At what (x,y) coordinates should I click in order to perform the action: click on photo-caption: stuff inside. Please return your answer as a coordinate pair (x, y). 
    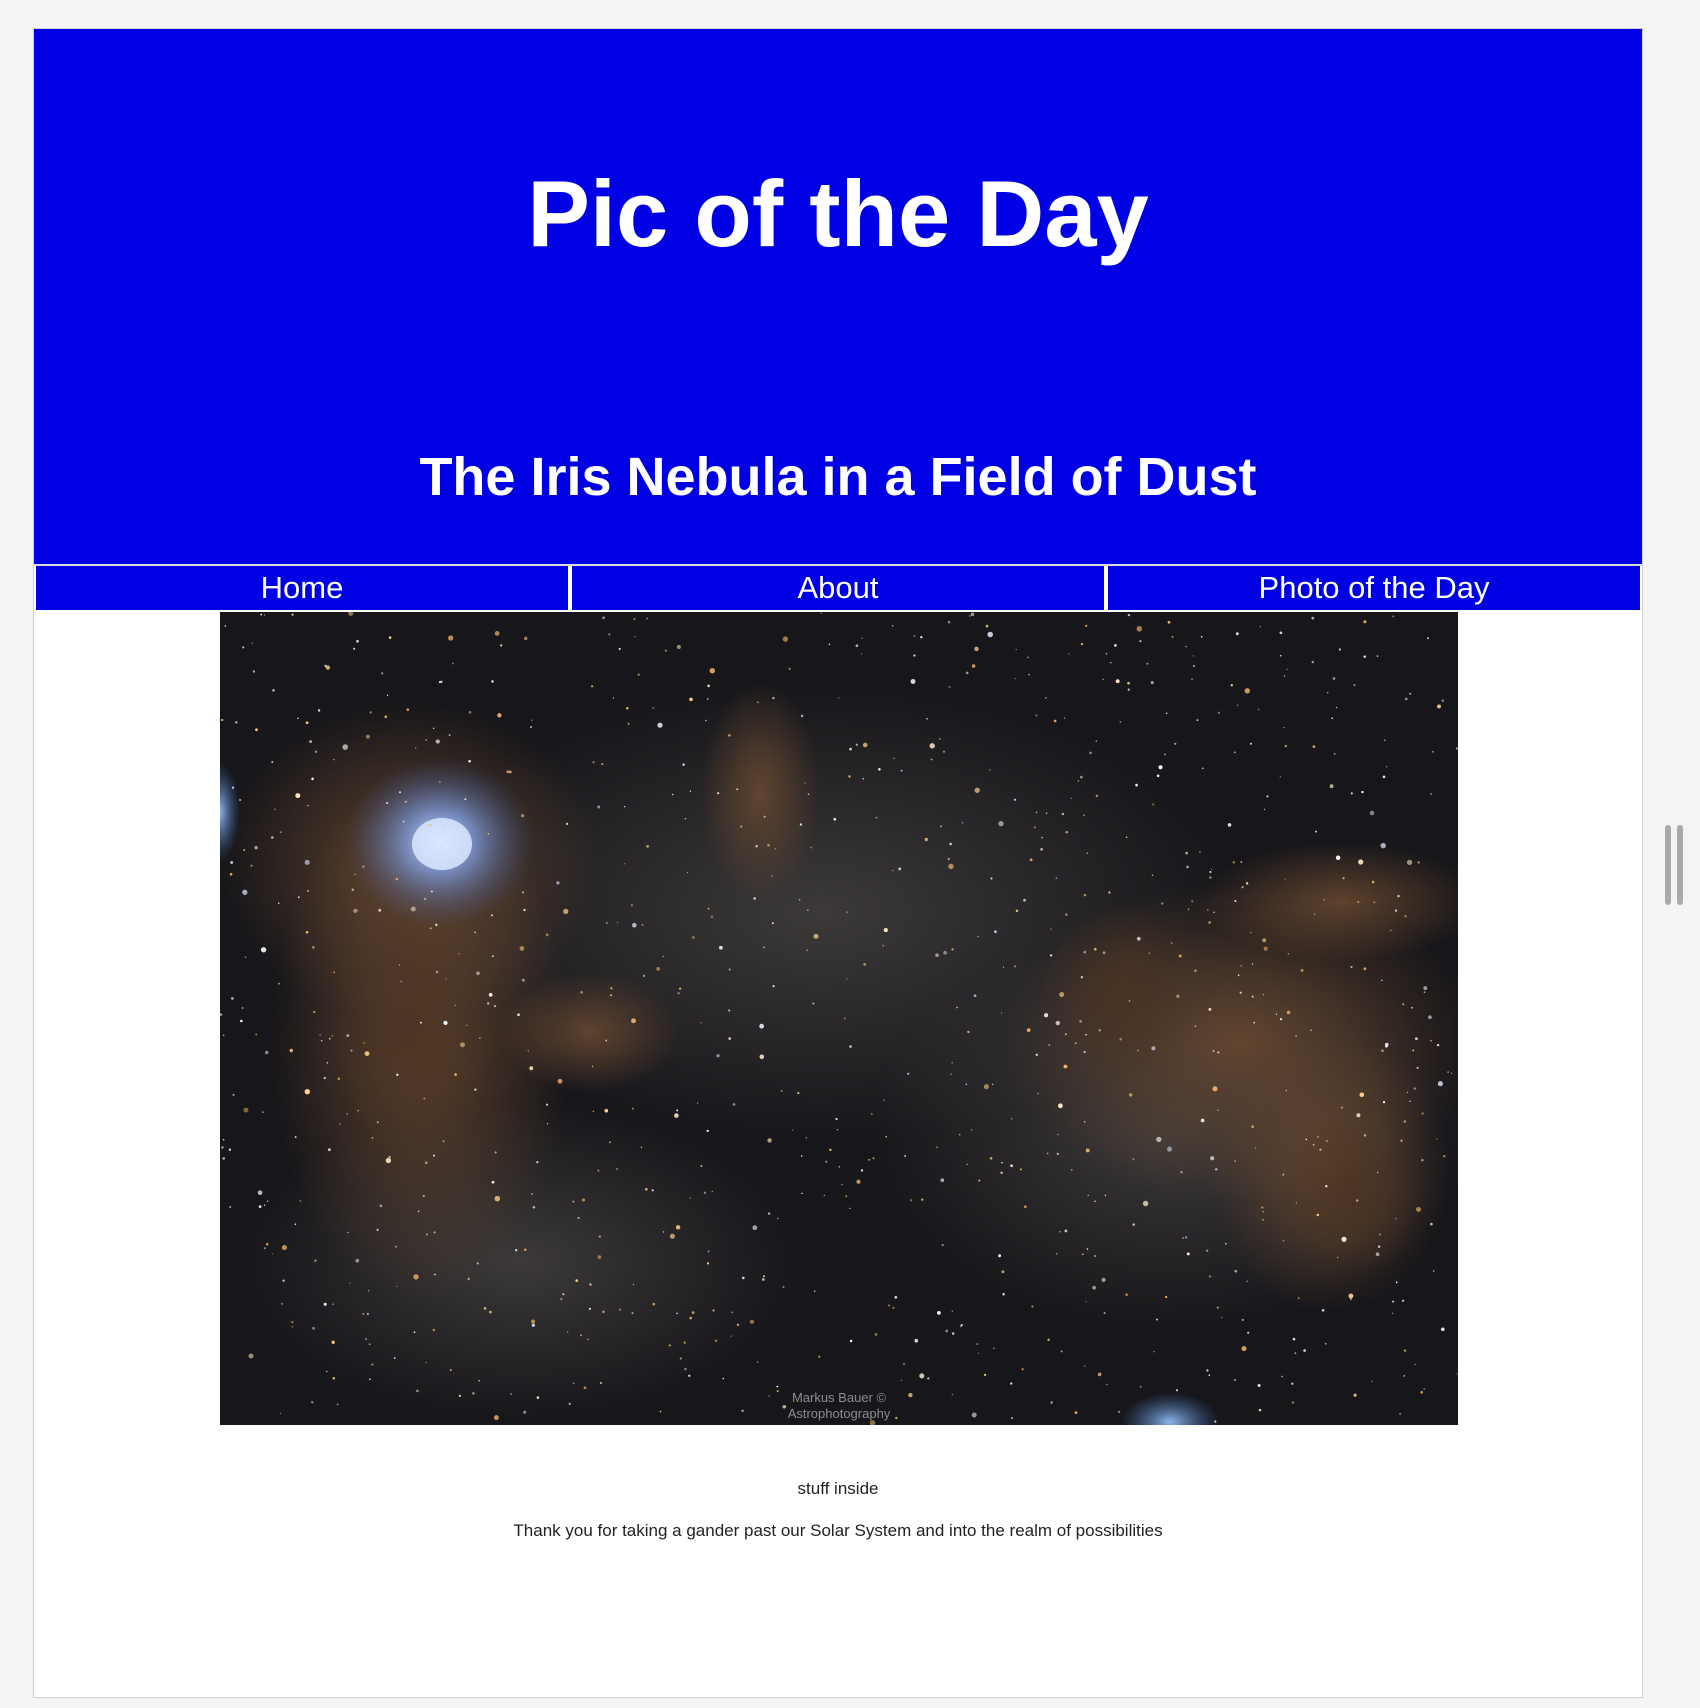
    Looking at the image, I should click on (838, 1488).